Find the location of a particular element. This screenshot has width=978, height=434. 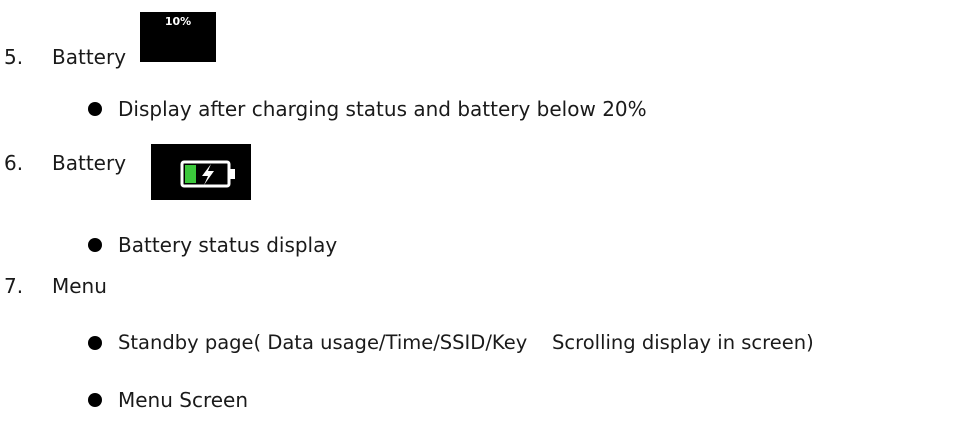

item-number: 6. is located at coordinates (14, 163).